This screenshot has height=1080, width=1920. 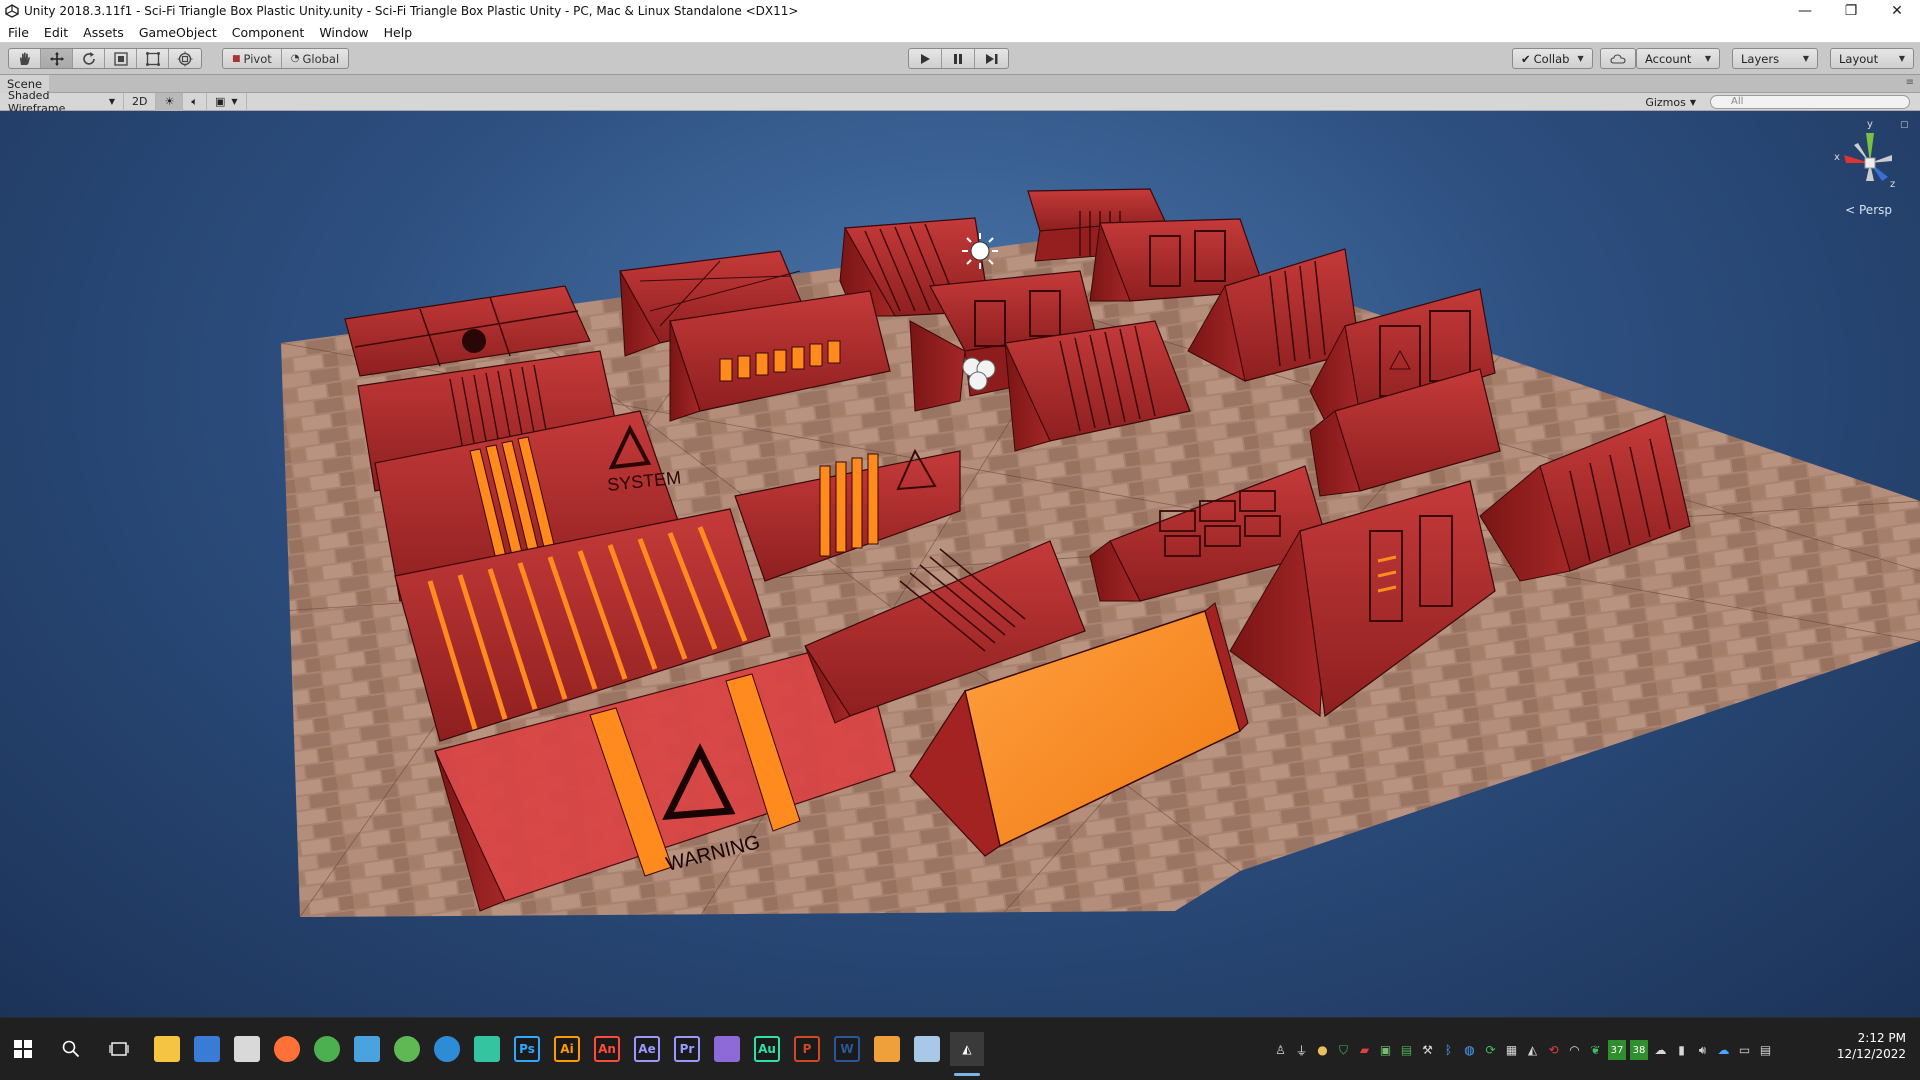 I want to click on notifications-icon: ▤, so click(x=1765, y=1050).